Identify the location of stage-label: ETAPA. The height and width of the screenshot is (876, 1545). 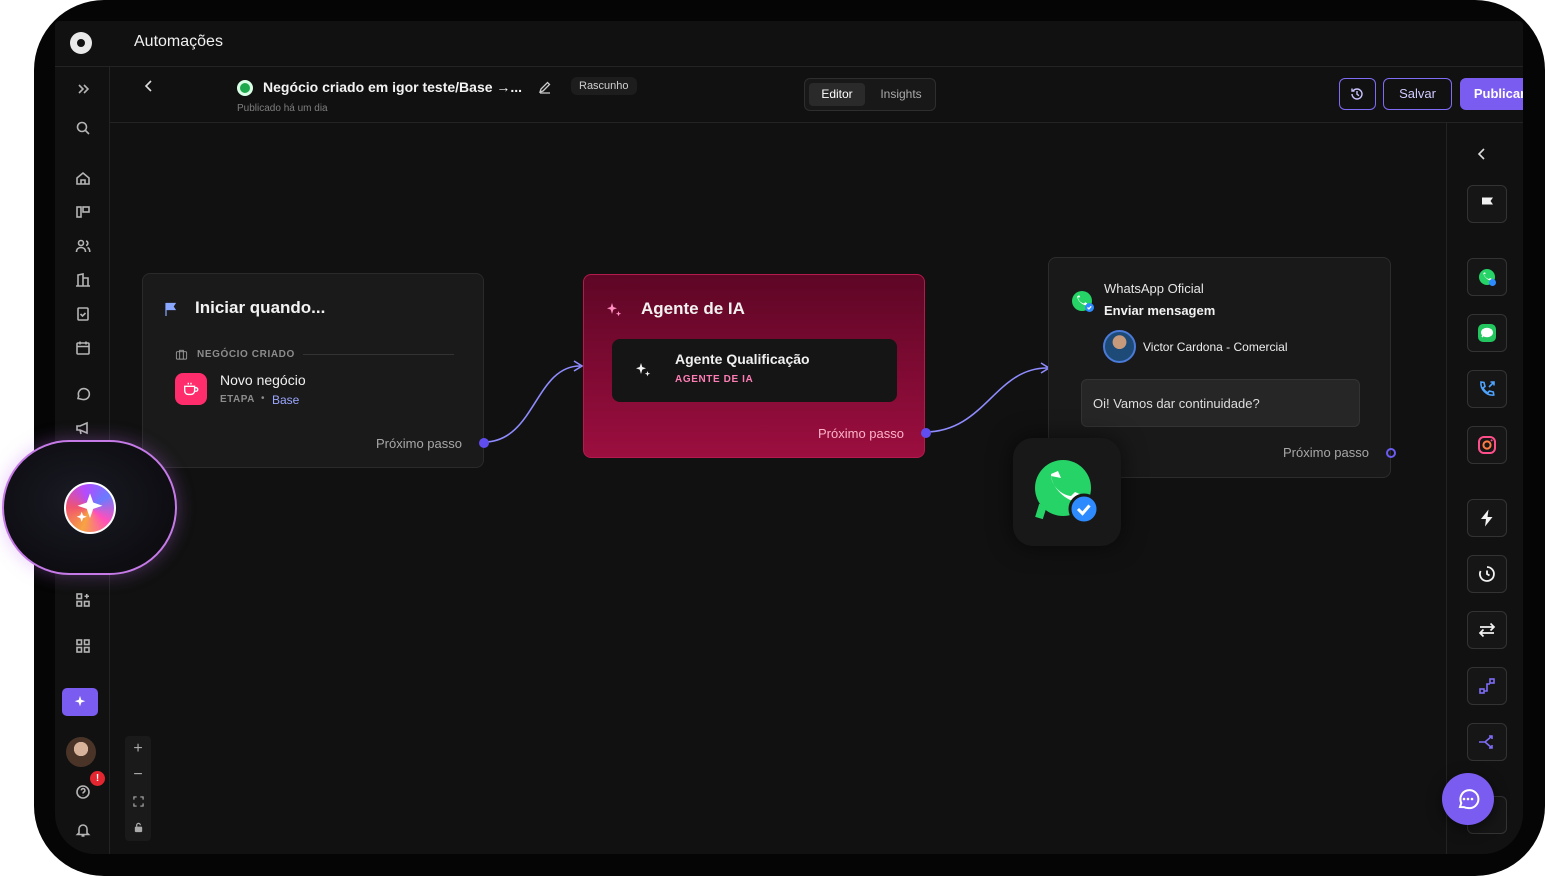
(237, 399).